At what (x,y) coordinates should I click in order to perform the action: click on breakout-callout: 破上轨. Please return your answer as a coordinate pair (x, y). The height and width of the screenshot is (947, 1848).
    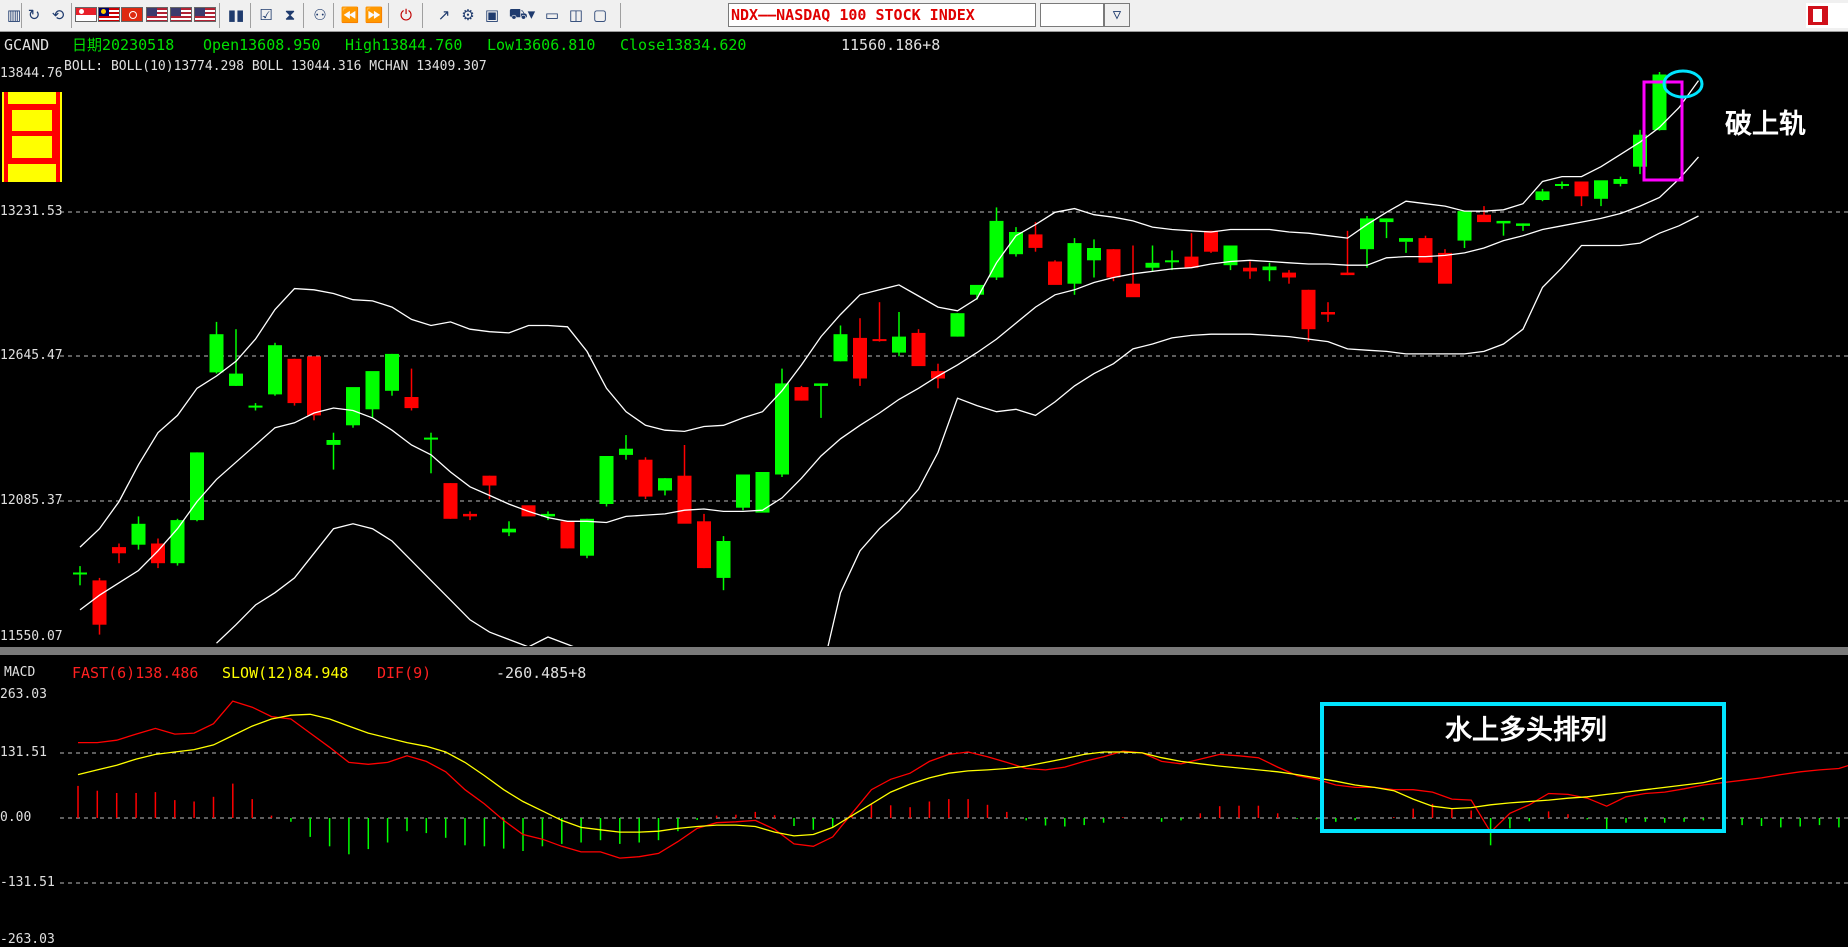
    Looking at the image, I should click on (1765, 124).